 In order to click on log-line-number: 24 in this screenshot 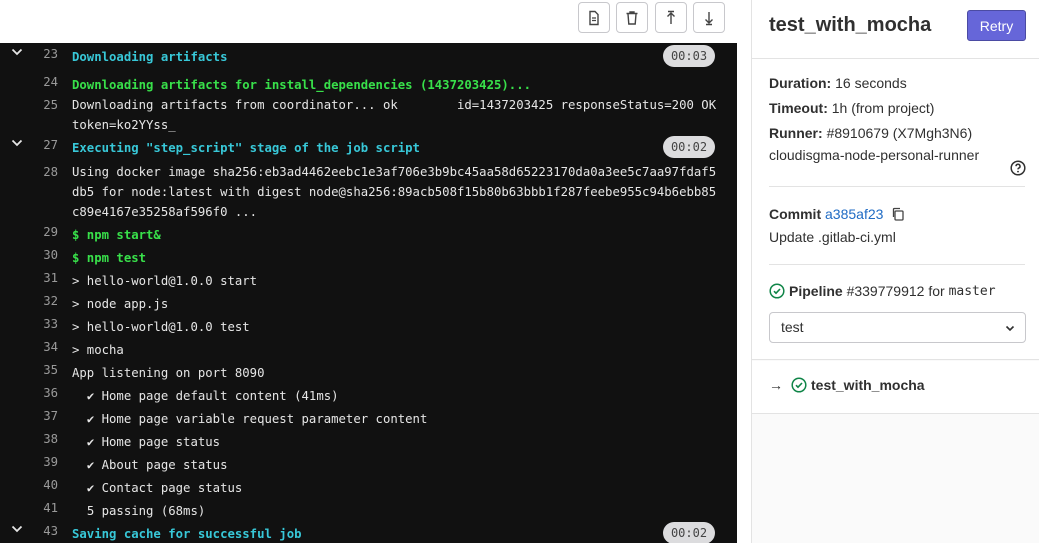, I will do `click(43, 82)`.